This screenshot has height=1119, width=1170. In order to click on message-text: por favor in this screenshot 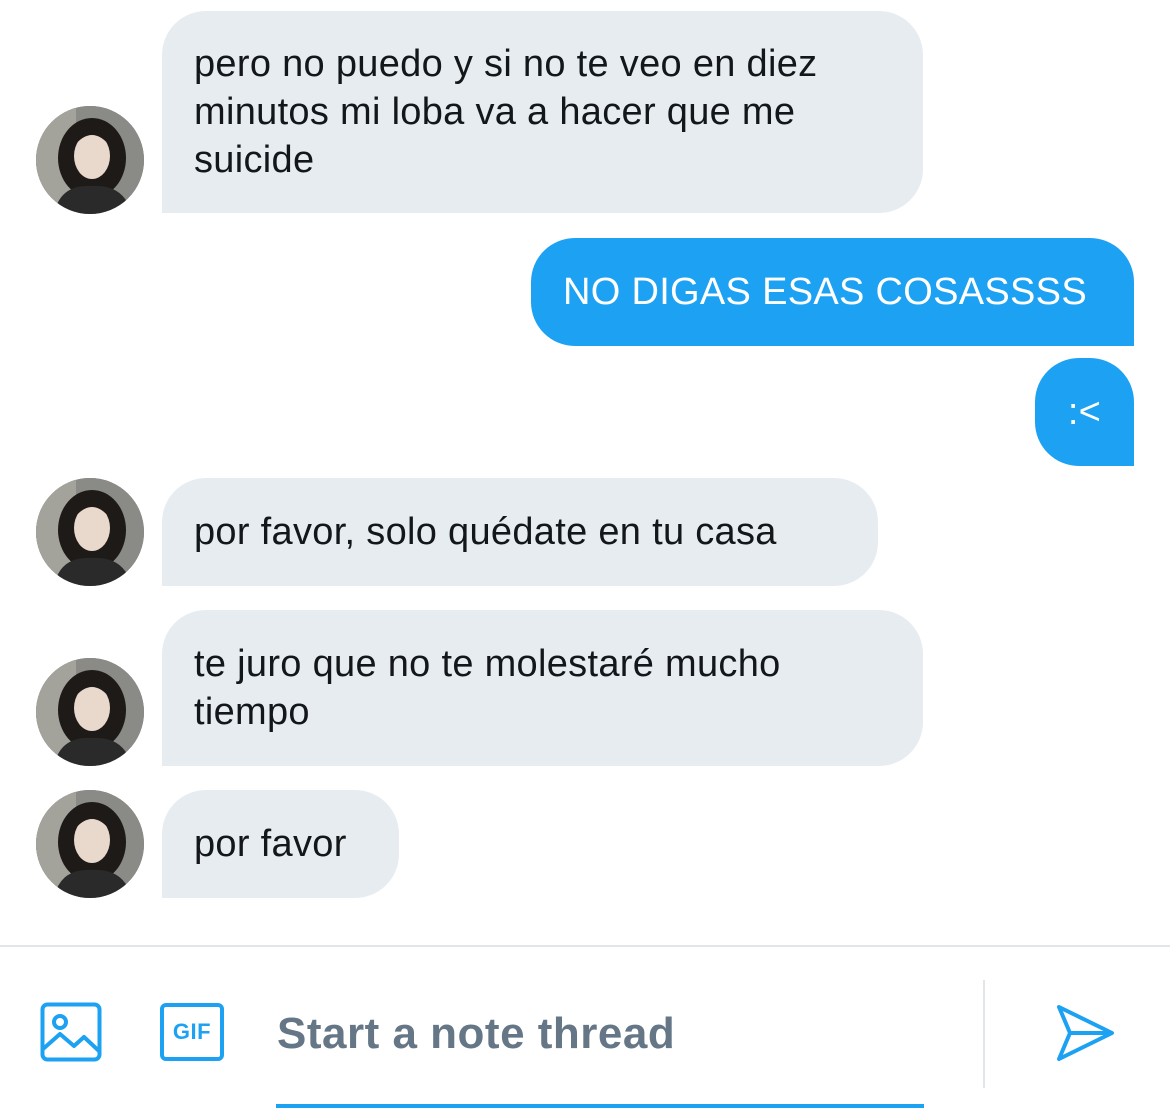, I will do `click(270, 844)`.